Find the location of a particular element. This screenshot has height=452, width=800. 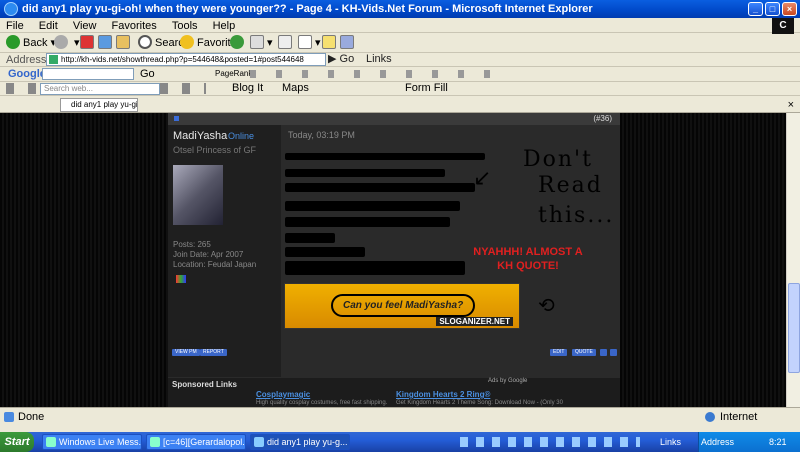

edit-button: ▾ is located at coordinates (309, 43).